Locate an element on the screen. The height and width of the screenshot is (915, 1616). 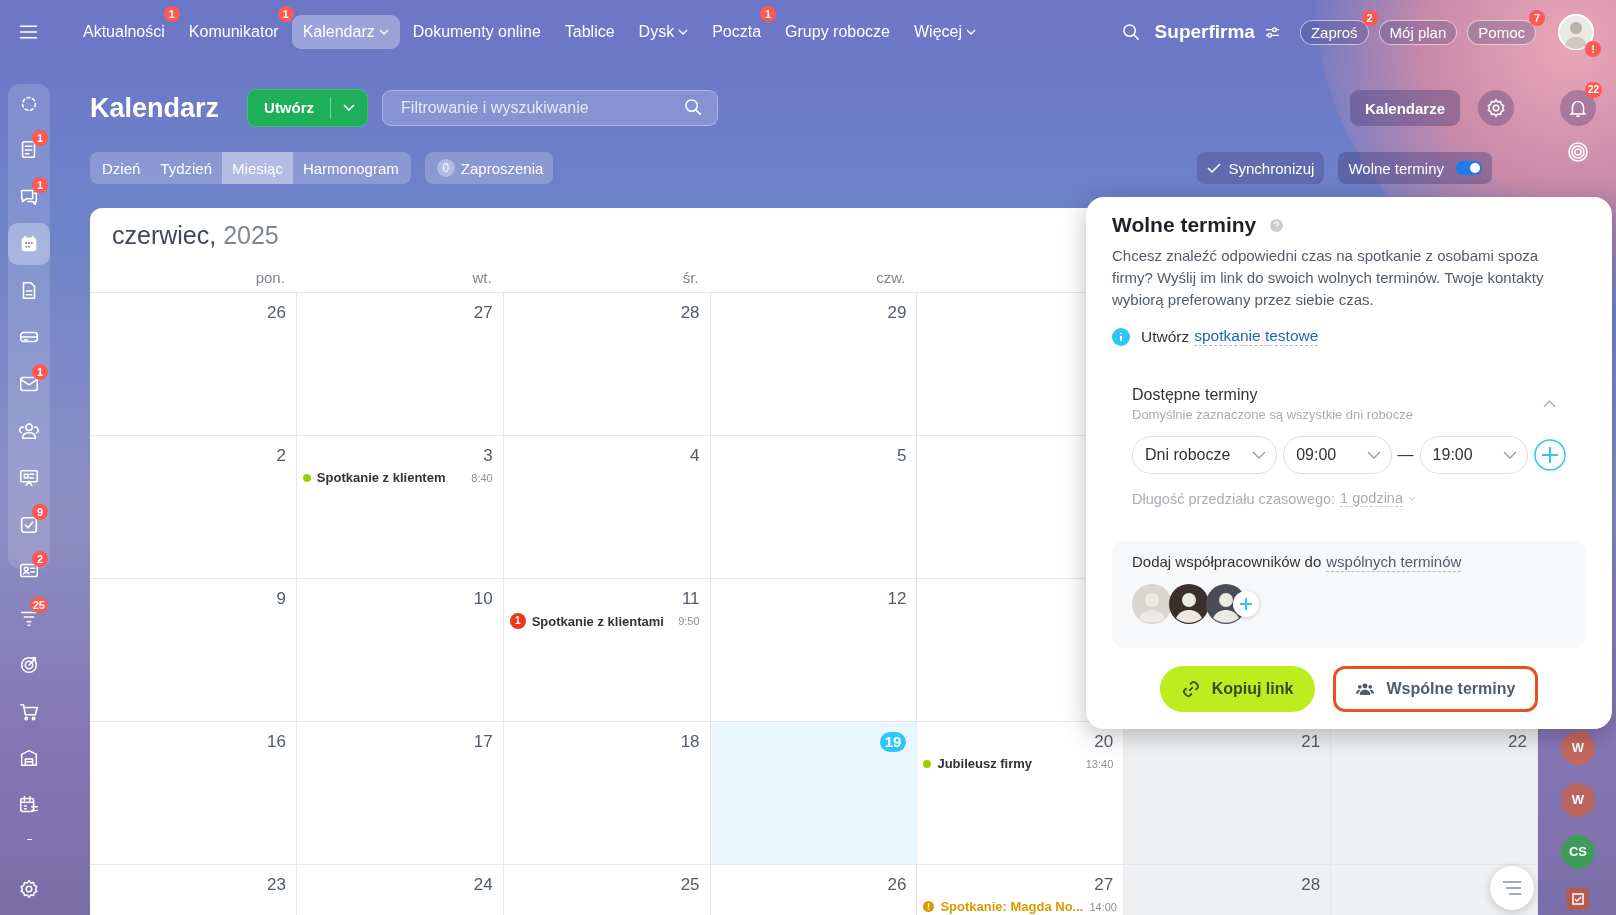
day-number: 3 is located at coordinates (488, 455).